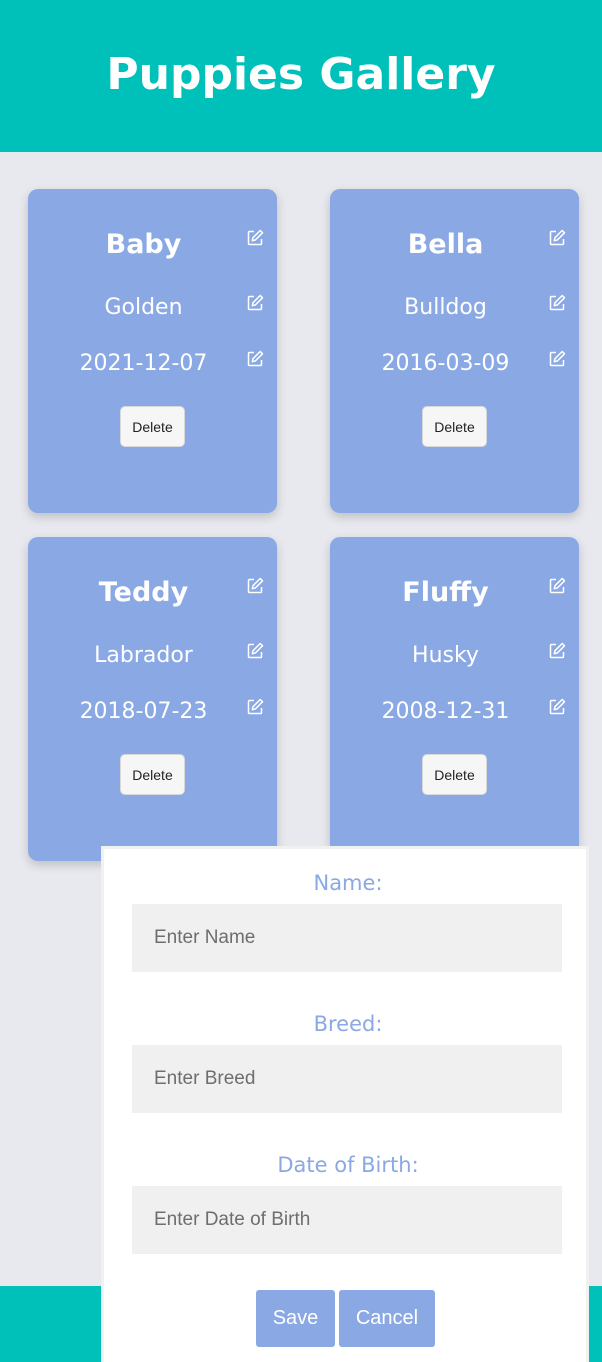  I want to click on dob-label: Date of Birth:, so click(348, 1165).